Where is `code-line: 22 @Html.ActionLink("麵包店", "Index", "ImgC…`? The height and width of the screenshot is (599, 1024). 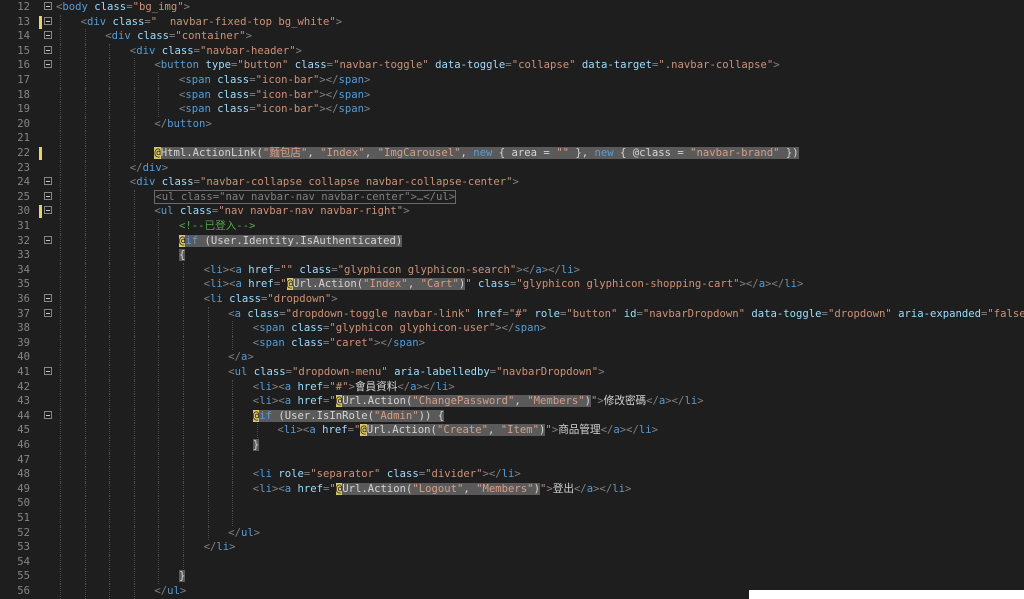
code-line: 22 @Html.ActionLink("麵包店", "Index", "ImgC… is located at coordinates (512, 153).